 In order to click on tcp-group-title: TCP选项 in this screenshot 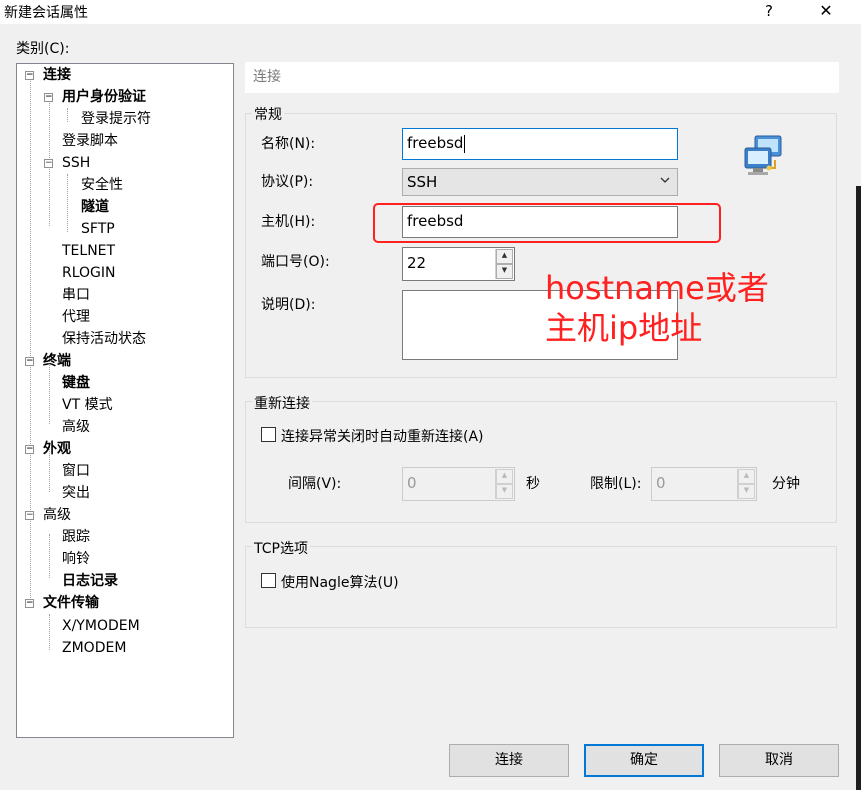, I will do `click(281, 548)`.